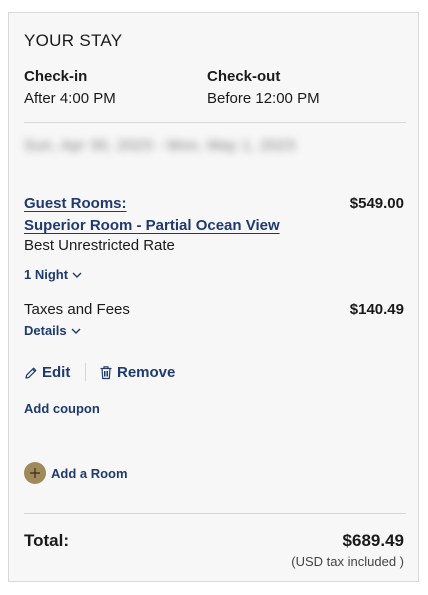 The image size is (428, 595). What do you see at coordinates (376, 309) in the screenshot?
I see `taxes-fees-amount: $140.49` at bounding box center [376, 309].